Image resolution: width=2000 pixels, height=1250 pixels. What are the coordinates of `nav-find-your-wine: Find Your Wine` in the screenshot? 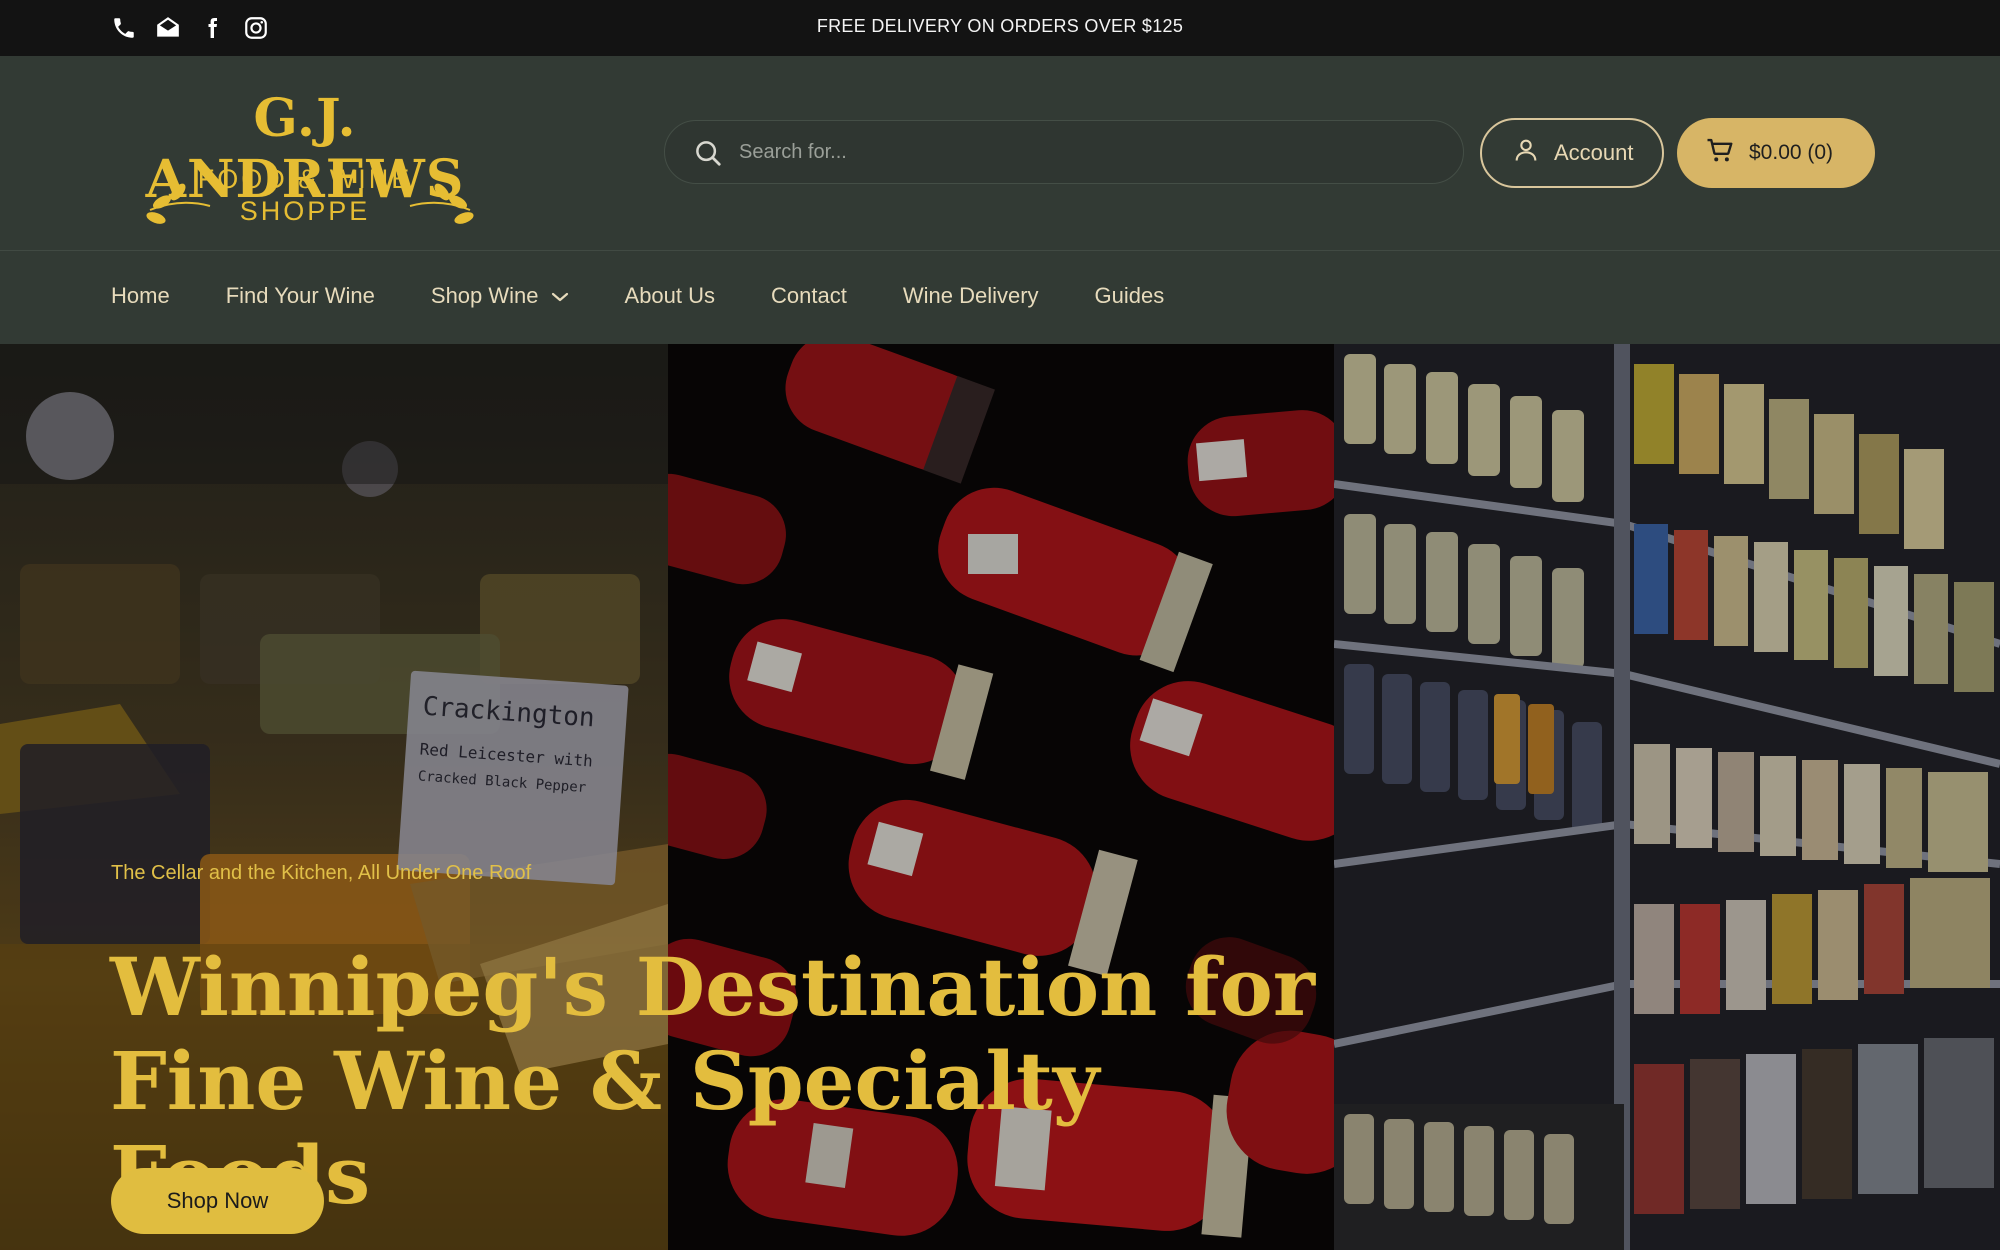 It's located at (300, 296).